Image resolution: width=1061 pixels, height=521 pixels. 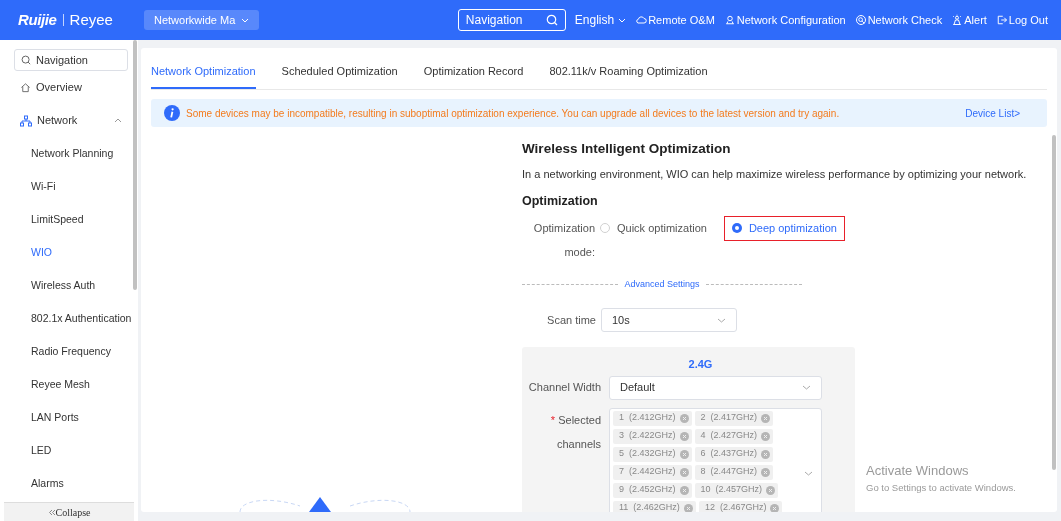 What do you see at coordinates (957, 20) in the screenshot?
I see `alarm-icon` at bounding box center [957, 20].